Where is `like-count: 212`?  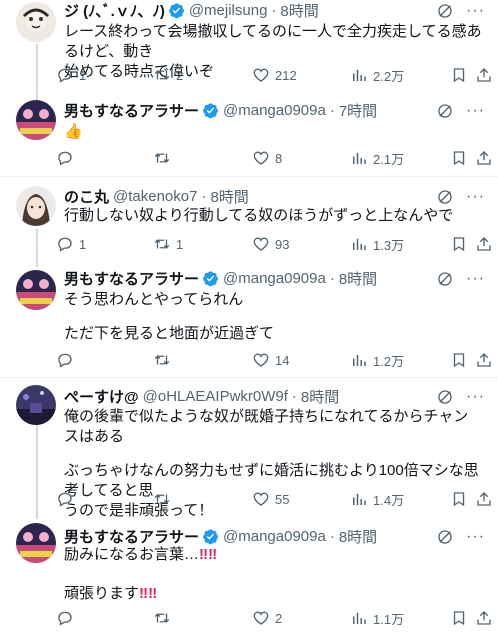 like-count: 212 is located at coordinates (286, 75).